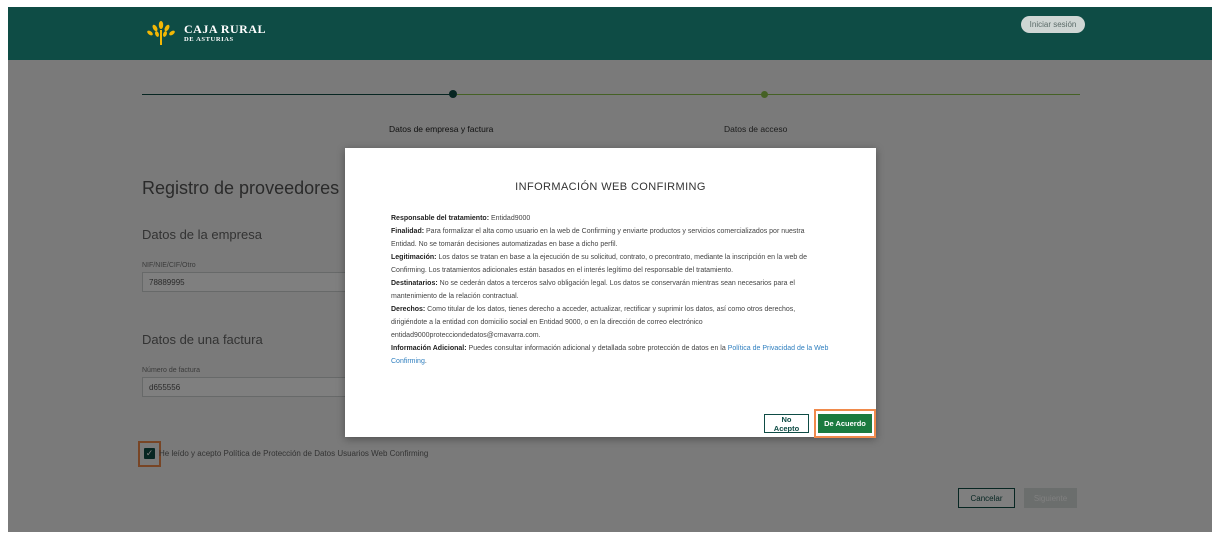 This screenshot has height=539, width=1219. What do you see at coordinates (786, 423) in the screenshot?
I see `decline-button: No Acepto` at bounding box center [786, 423].